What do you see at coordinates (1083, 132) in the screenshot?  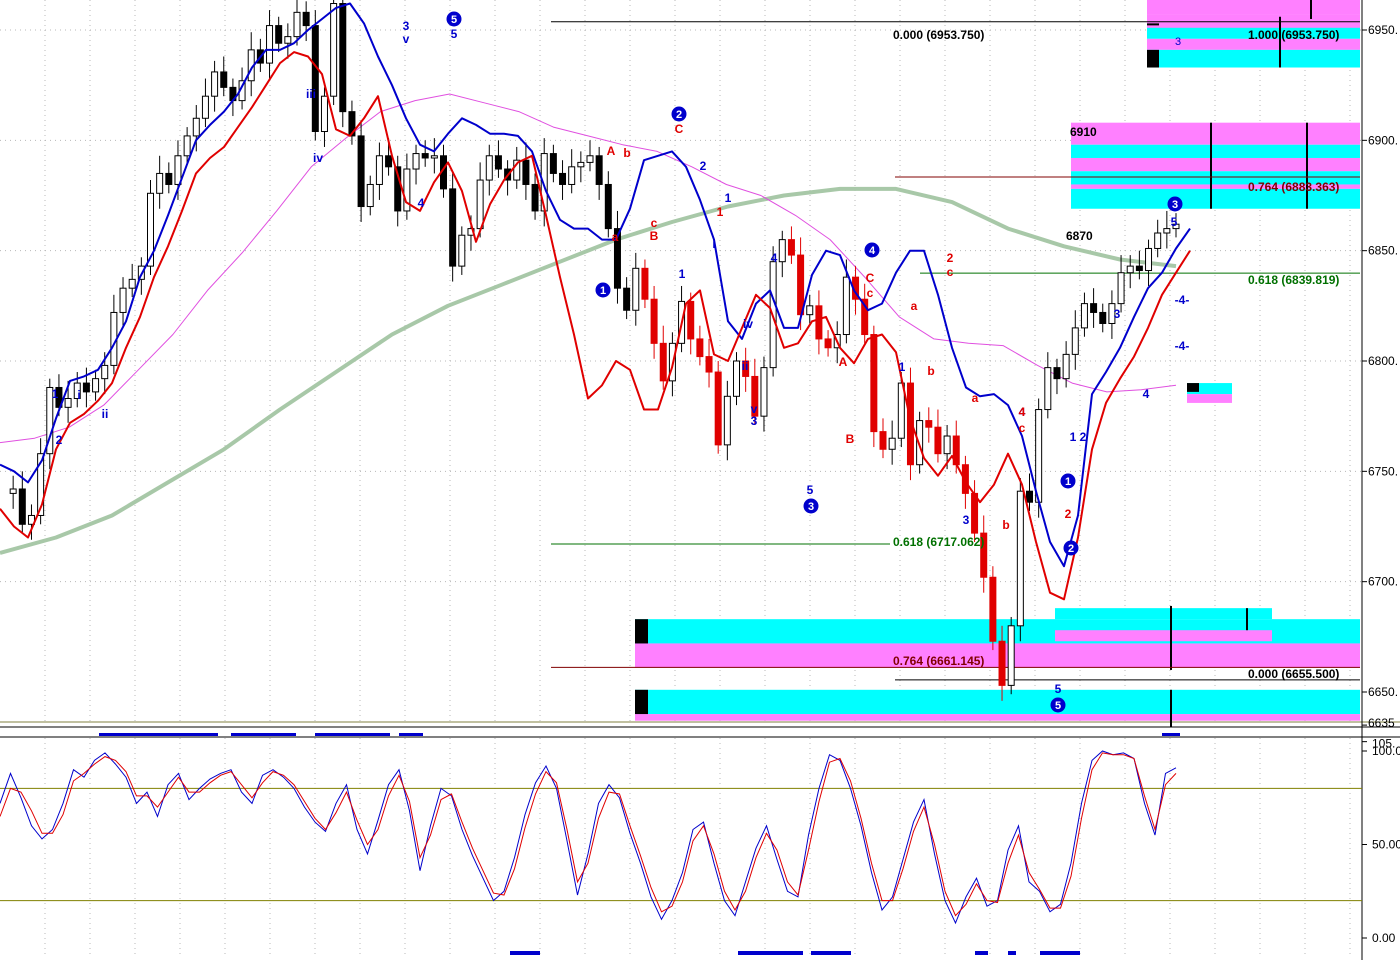 I see `price-annotation: 6910` at bounding box center [1083, 132].